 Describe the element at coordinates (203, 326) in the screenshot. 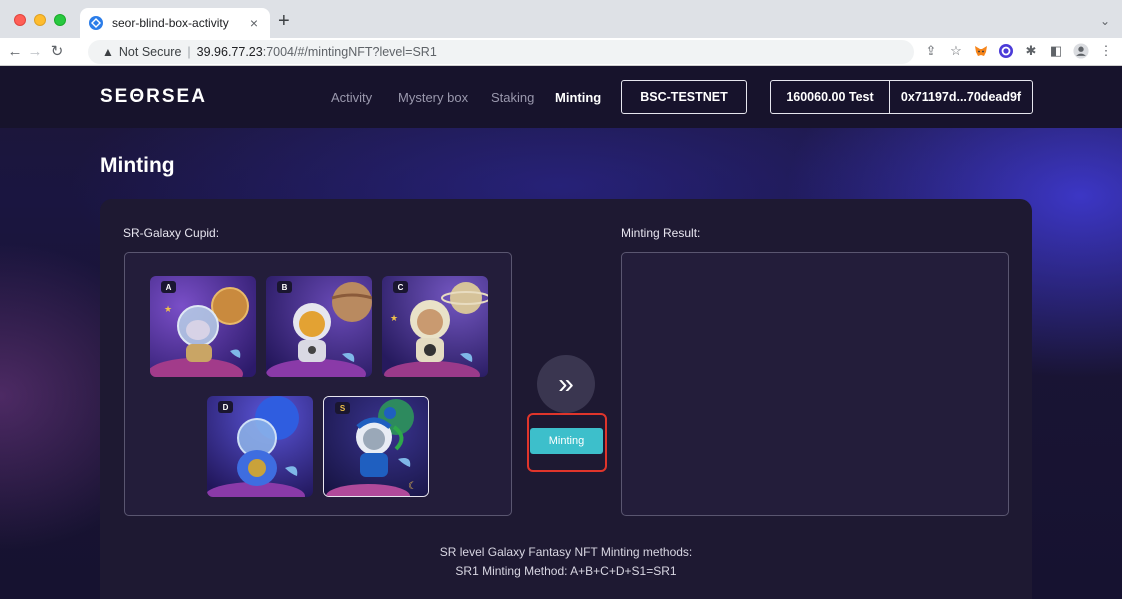

I see `nft-card-a: ★ A` at that location.